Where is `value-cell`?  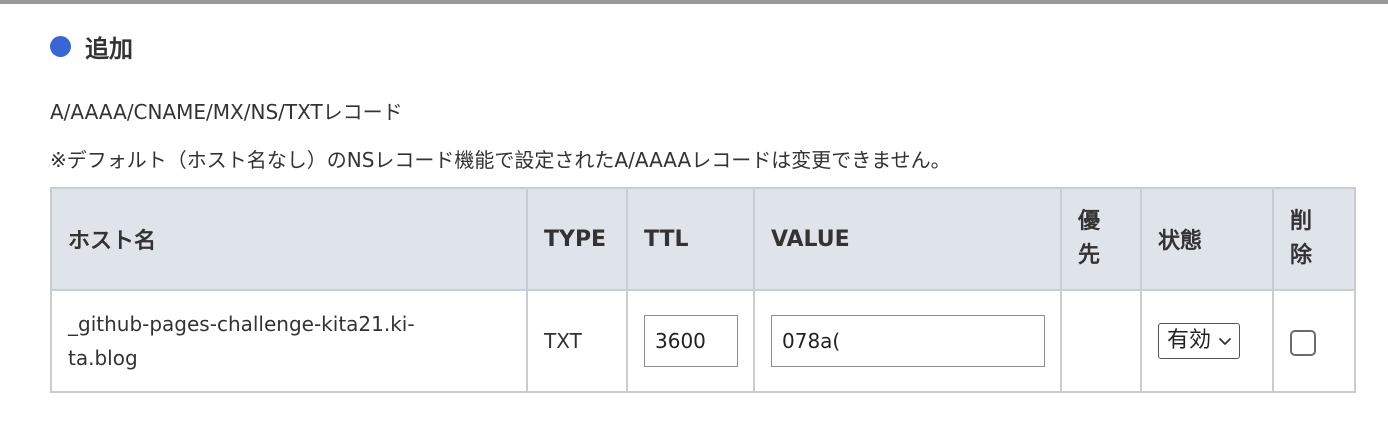
value-cell is located at coordinates (907, 341).